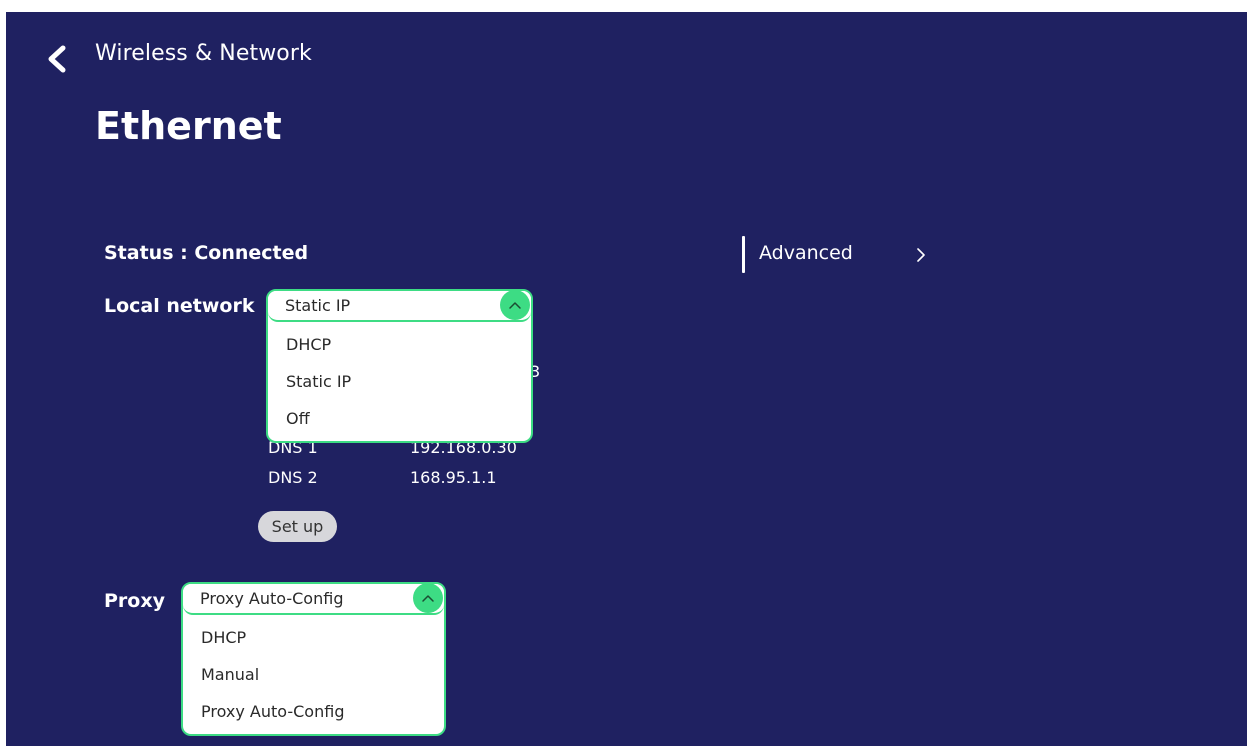  I want to click on advanced-link: Advanced, so click(849, 255).